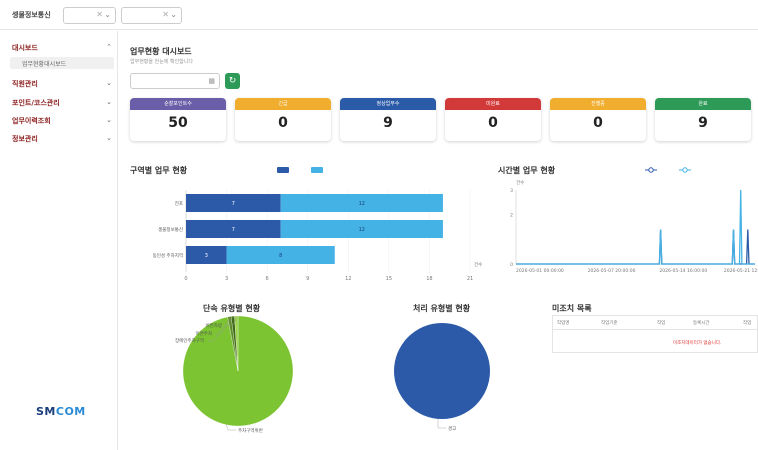 This screenshot has width=758, height=450. Describe the element at coordinates (267, 279) in the screenshot. I see `x-tick-label: 6` at that location.